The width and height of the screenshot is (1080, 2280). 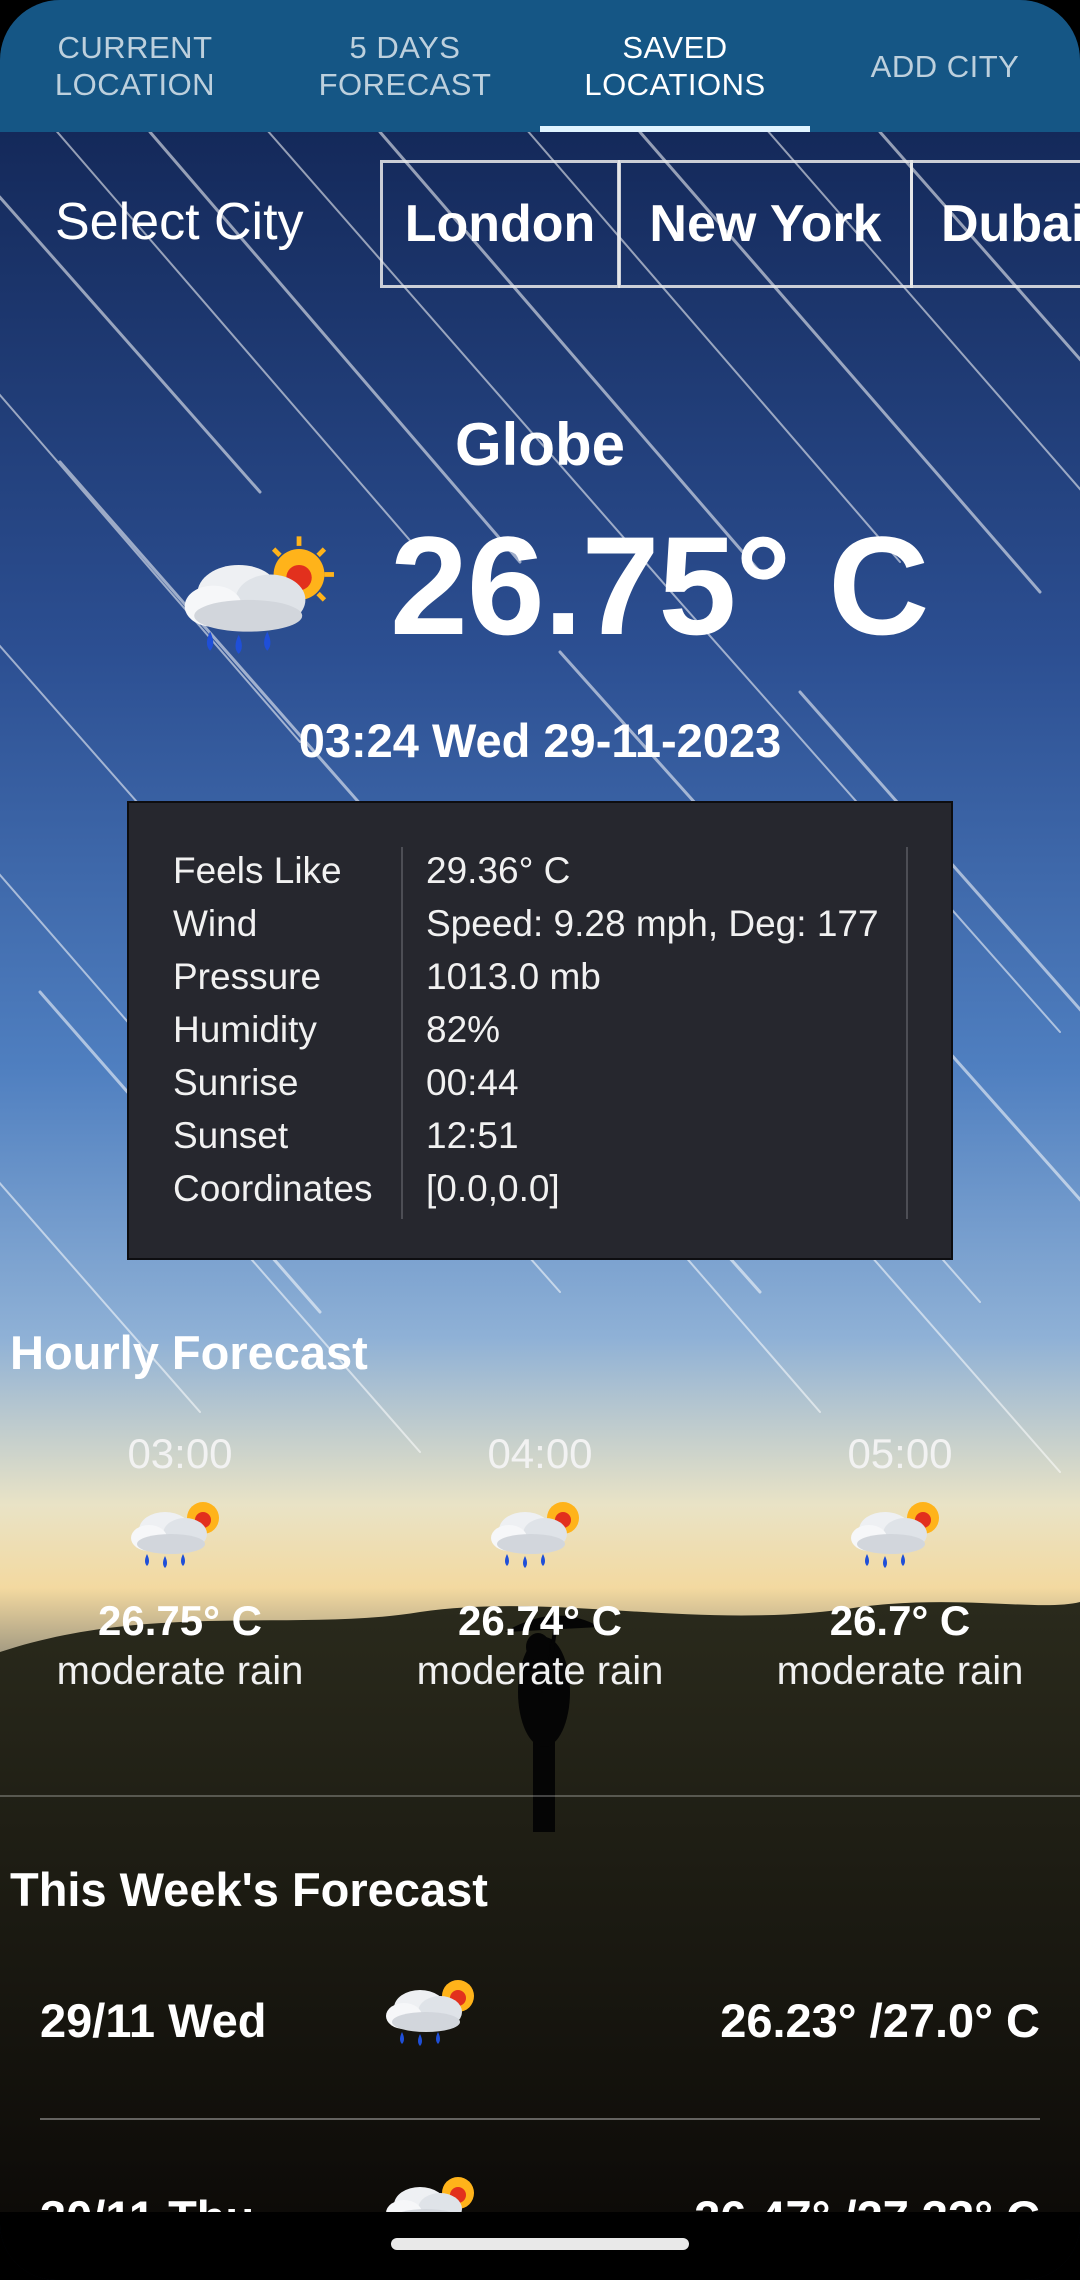 I want to click on detail-value: 1013.0 mb, so click(x=513, y=976).